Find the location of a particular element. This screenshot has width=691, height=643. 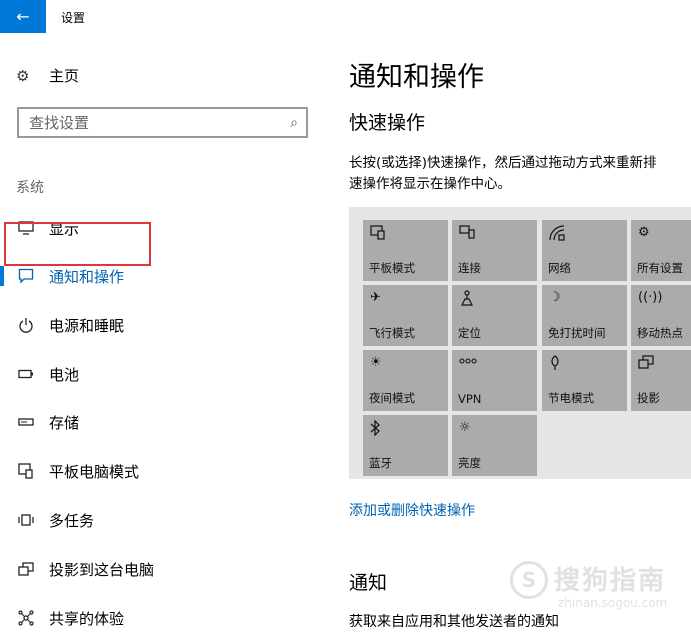

battery-saver-icon is located at coordinates (555, 365).